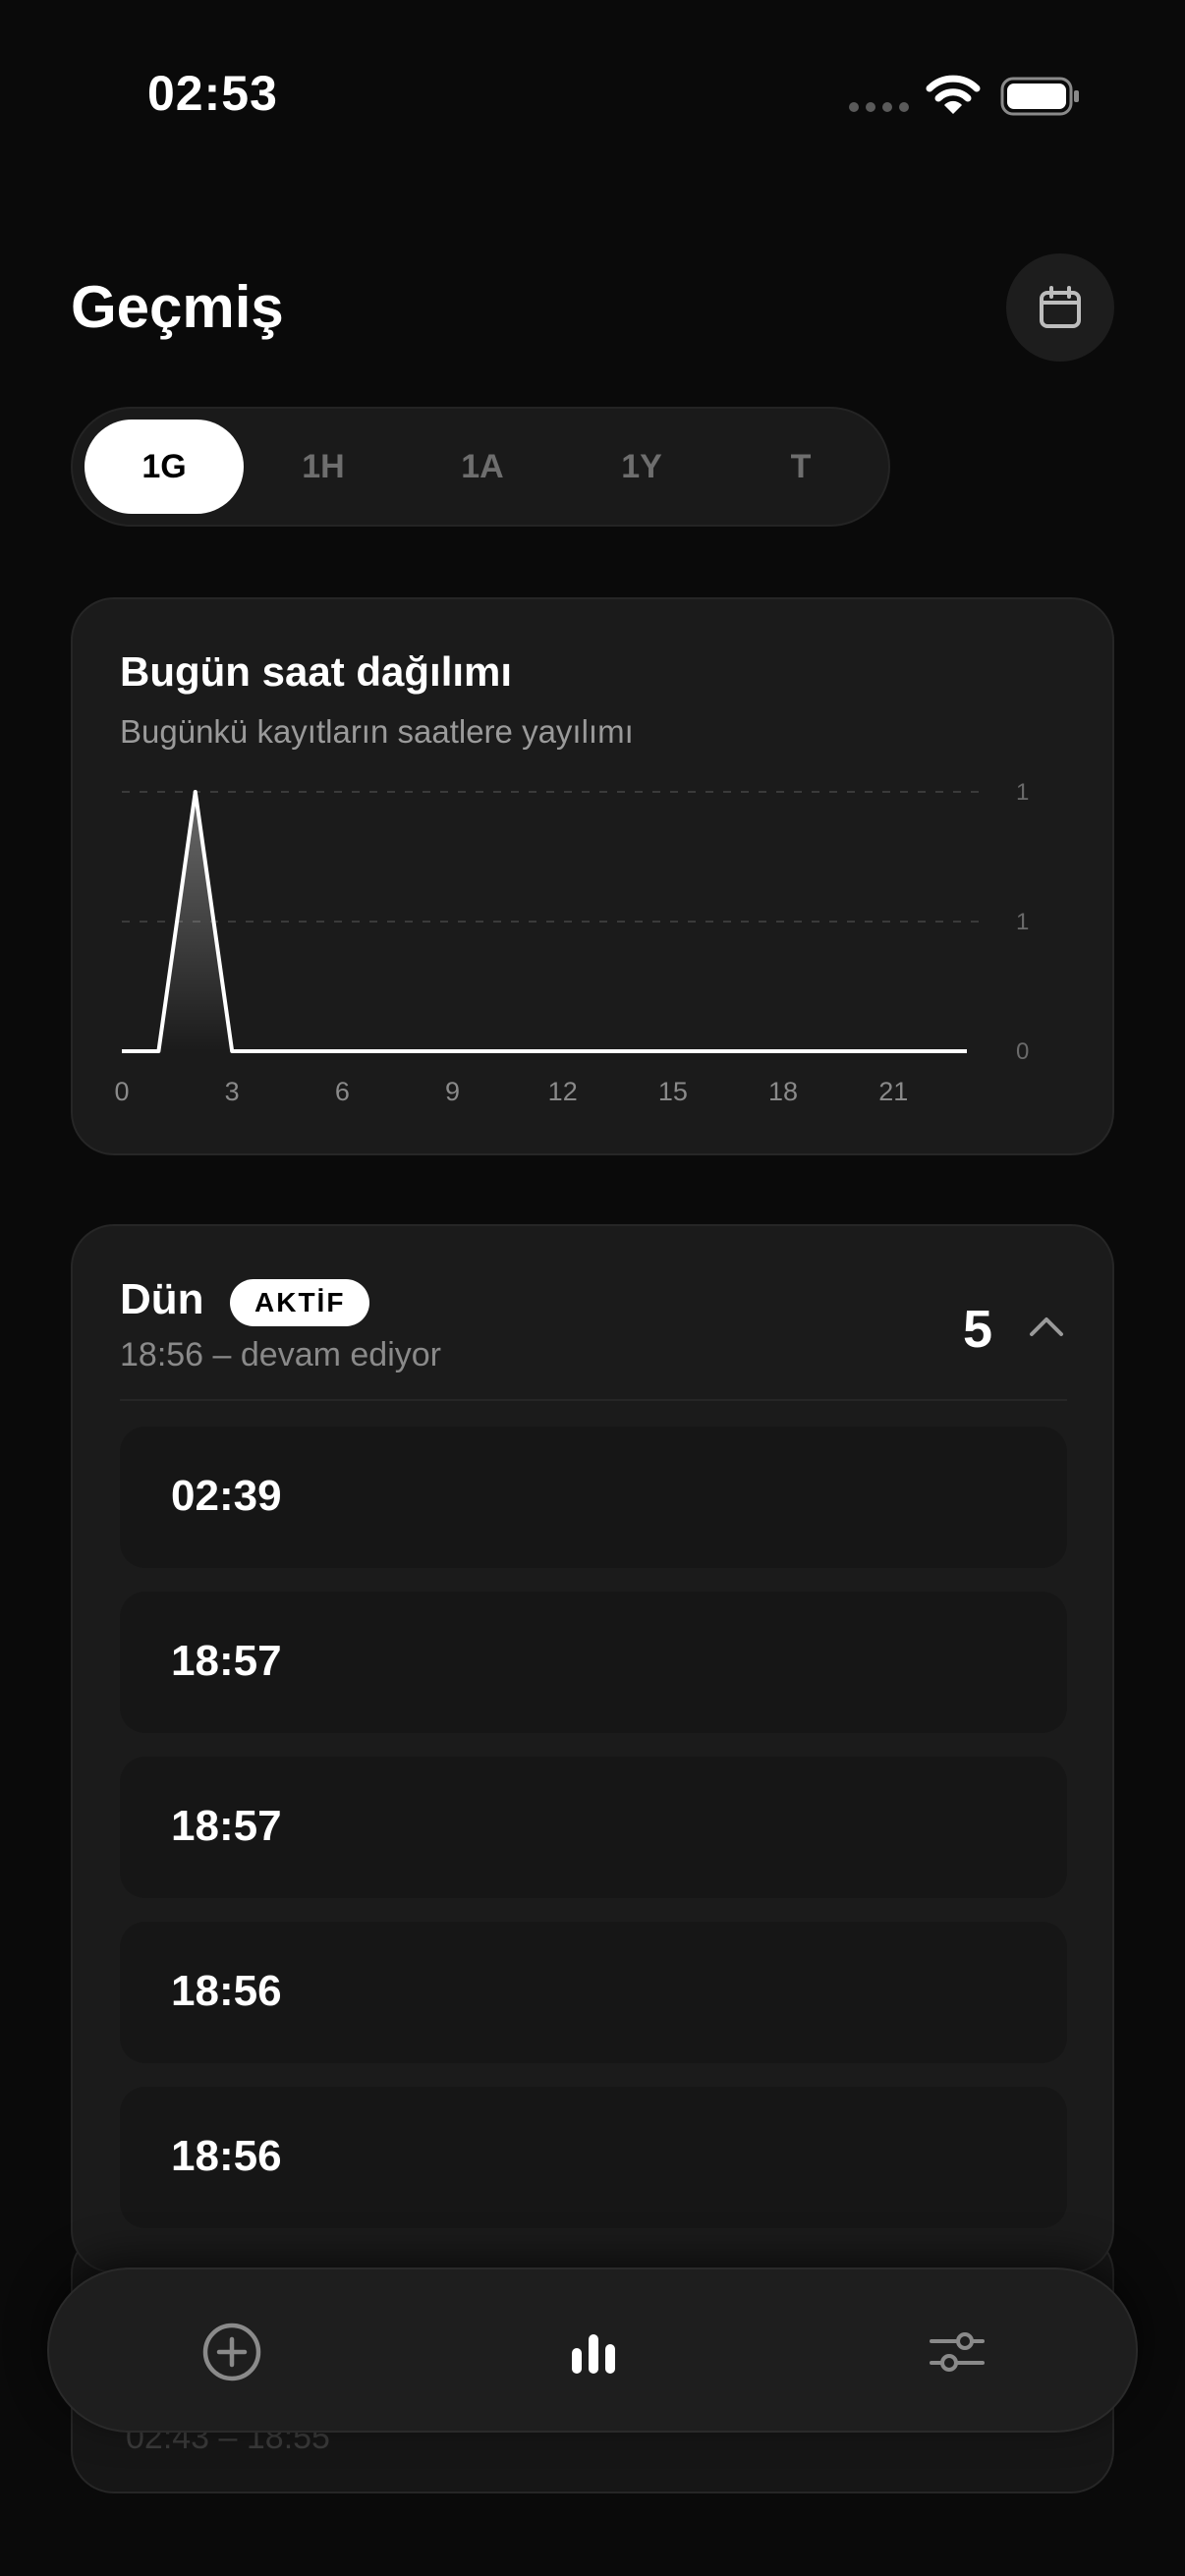  I want to click on cellular-signal-icon, so click(879, 107).